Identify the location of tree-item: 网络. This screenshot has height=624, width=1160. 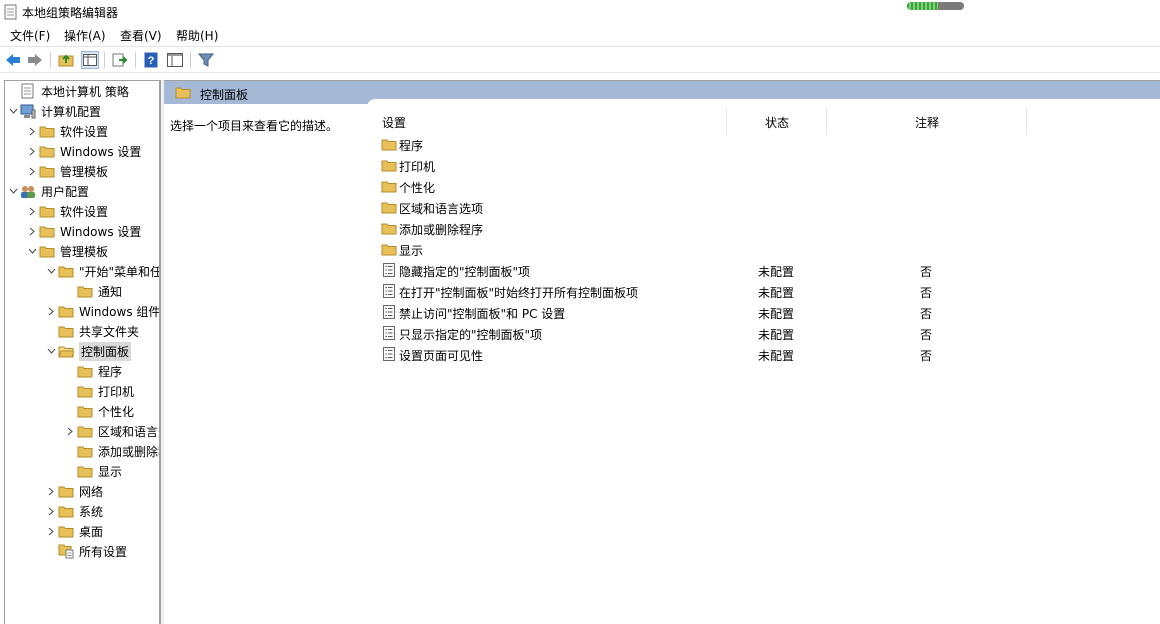
(74, 491).